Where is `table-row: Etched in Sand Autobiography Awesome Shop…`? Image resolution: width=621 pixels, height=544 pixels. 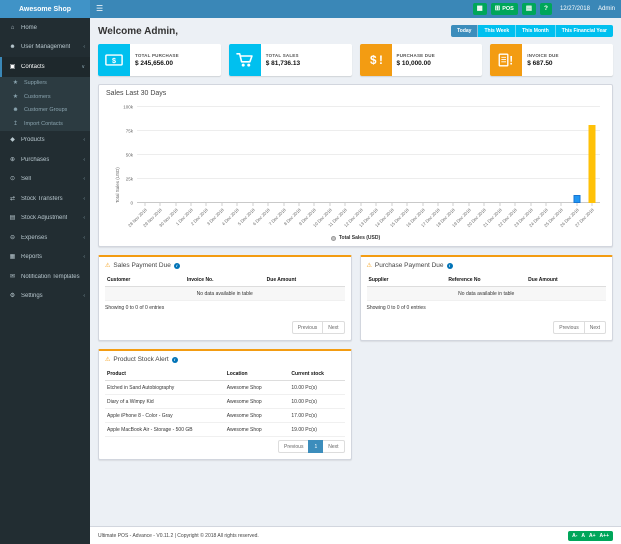 table-row: Etched in Sand Autobiography Awesome Shop… is located at coordinates (225, 387).